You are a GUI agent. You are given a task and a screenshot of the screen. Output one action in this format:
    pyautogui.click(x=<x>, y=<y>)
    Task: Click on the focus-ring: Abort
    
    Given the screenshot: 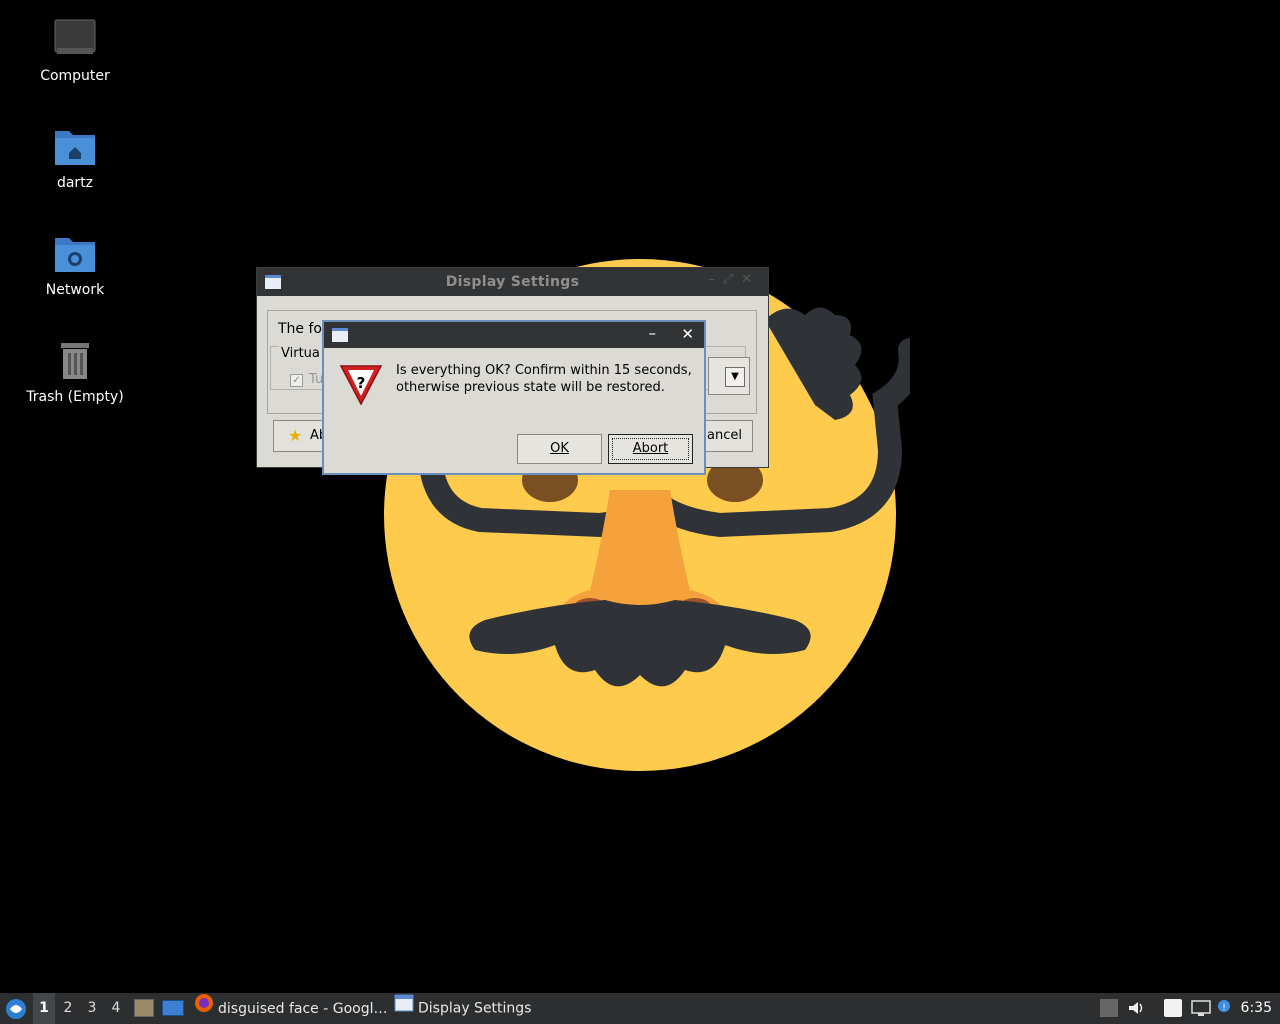 What is the action you would take?
    pyautogui.click(x=650, y=449)
    